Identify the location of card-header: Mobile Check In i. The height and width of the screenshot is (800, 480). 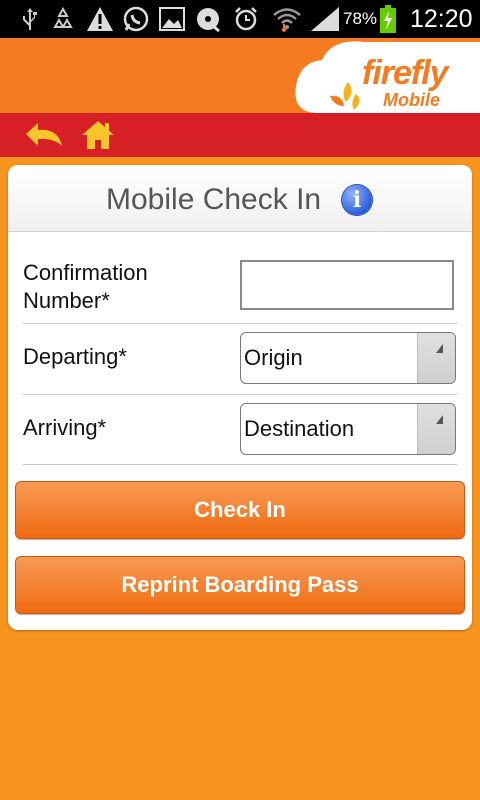
(240, 198).